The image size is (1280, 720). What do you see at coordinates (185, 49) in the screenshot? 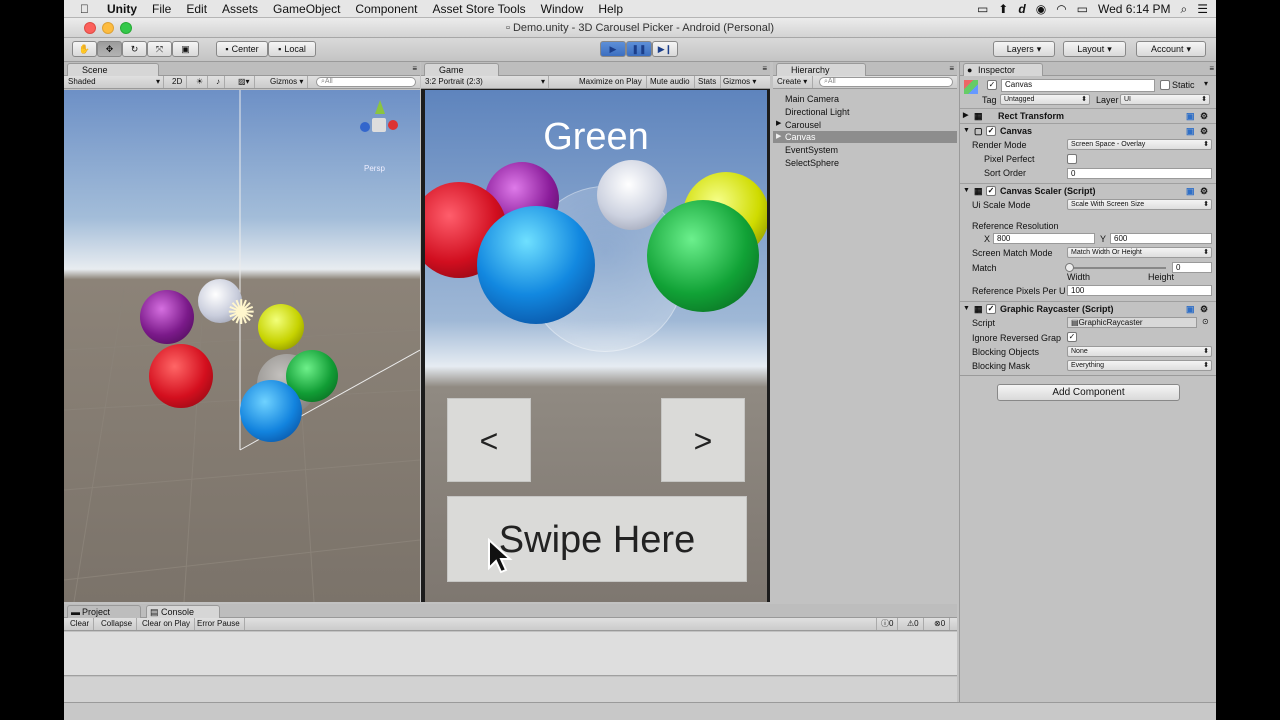
I see `rect-tool-button: ▣` at bounding box center [185, 49].